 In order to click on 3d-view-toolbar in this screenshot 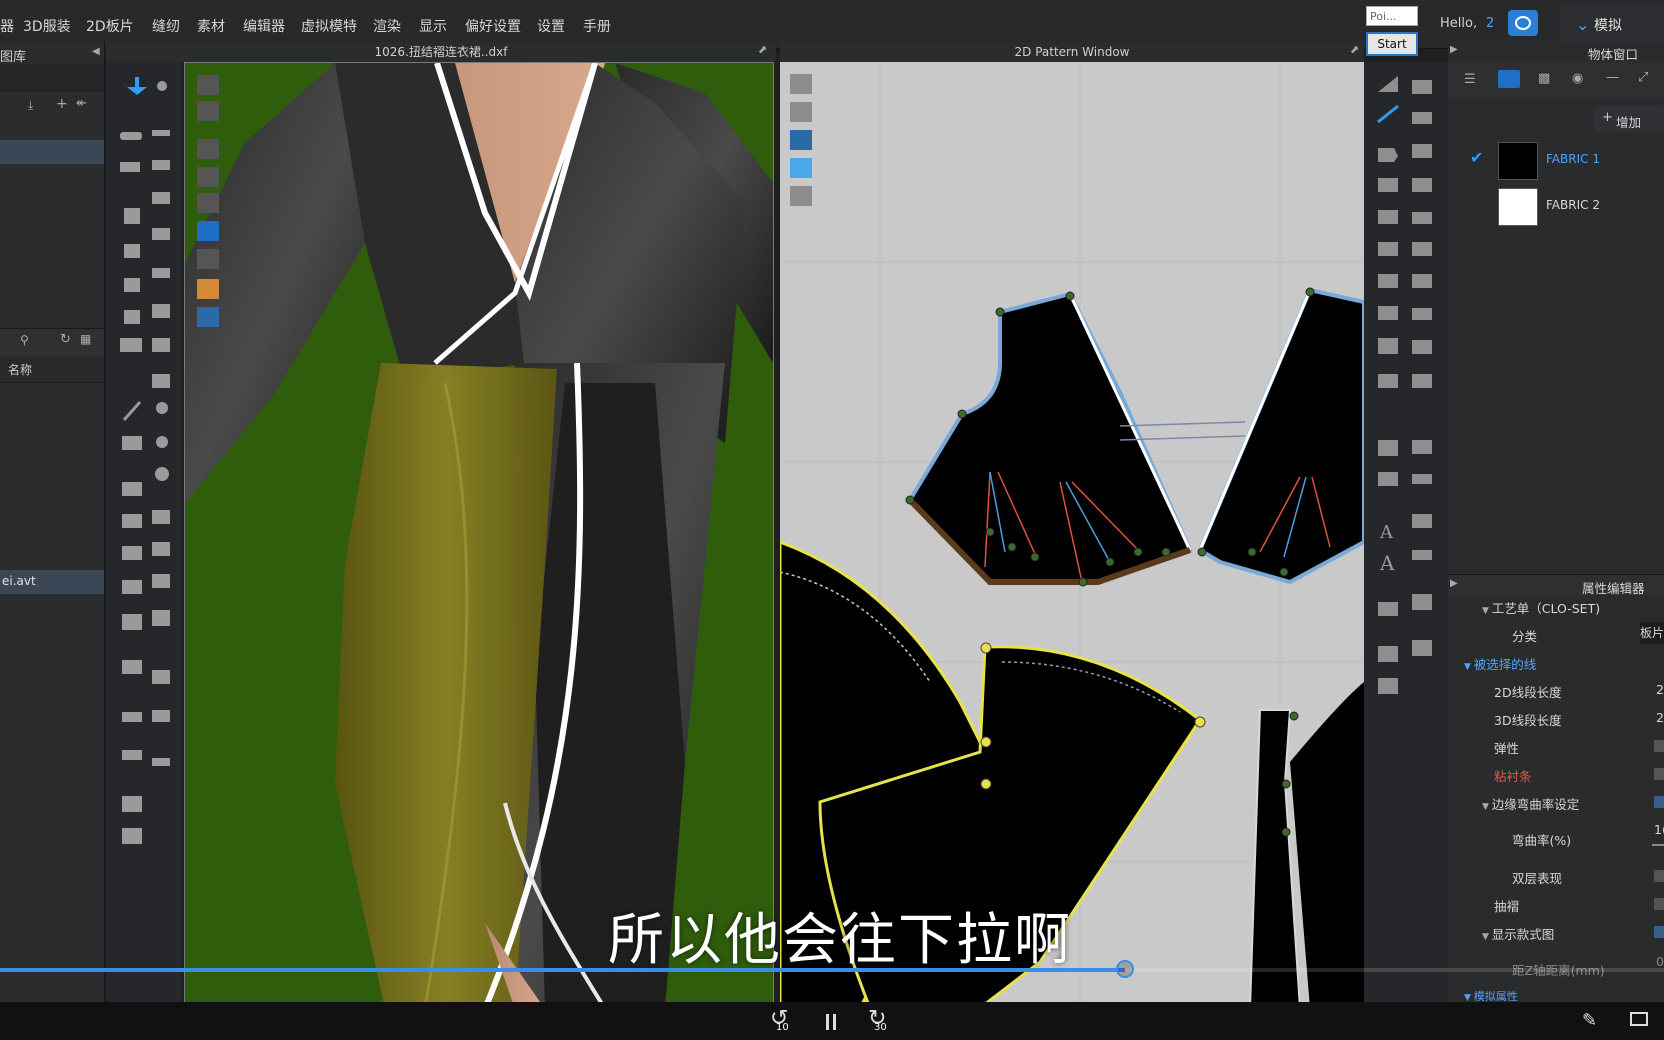, I will do `click(209, 208)`.